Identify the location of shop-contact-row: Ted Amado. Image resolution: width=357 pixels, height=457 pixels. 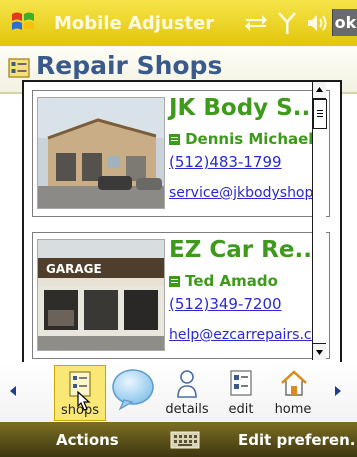
(223, 280).